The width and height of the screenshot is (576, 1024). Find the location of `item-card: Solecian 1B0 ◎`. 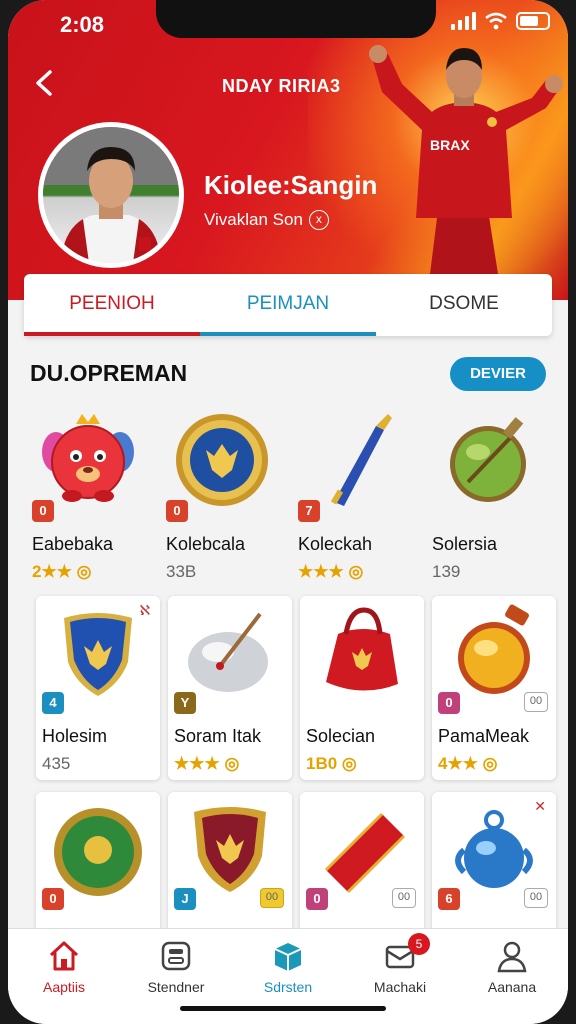

item-card: Solecian 1B0 ◎ is located at coordinates (362, 688).